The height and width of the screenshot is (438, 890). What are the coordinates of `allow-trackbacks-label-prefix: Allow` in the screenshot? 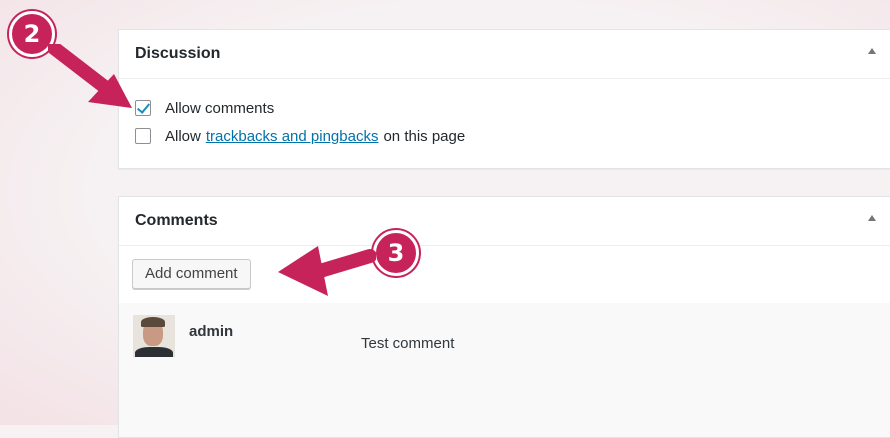 It's located at (183, 136).